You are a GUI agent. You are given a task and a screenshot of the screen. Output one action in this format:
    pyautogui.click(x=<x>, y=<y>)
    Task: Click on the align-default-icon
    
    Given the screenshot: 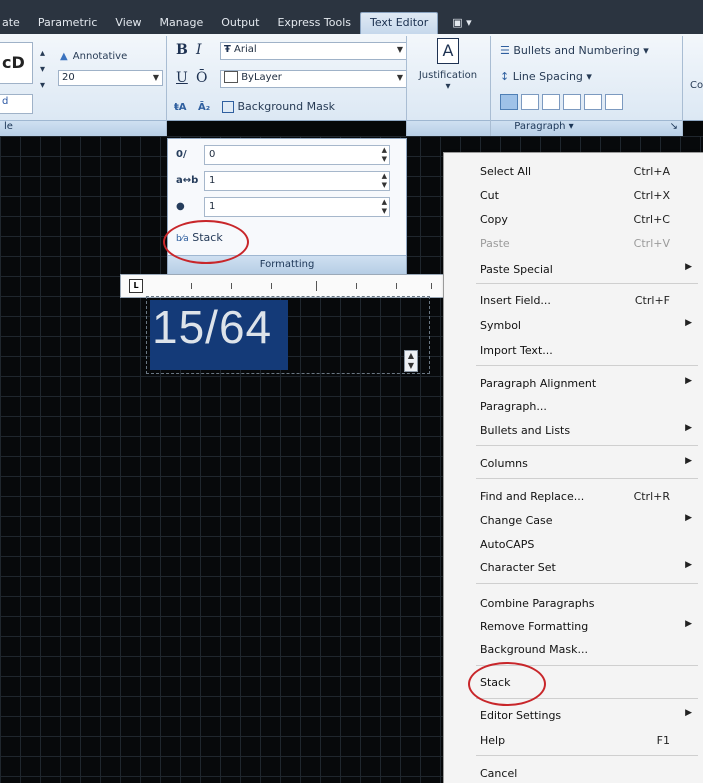 What is the action you would take?
    pyautogui.click(x=509, y=102)
    